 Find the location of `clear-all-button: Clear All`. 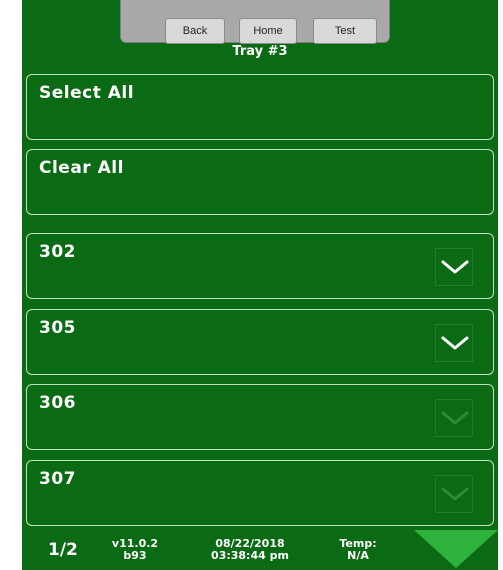

clear-all-button: Clear All is located at coordinates (260, 182).